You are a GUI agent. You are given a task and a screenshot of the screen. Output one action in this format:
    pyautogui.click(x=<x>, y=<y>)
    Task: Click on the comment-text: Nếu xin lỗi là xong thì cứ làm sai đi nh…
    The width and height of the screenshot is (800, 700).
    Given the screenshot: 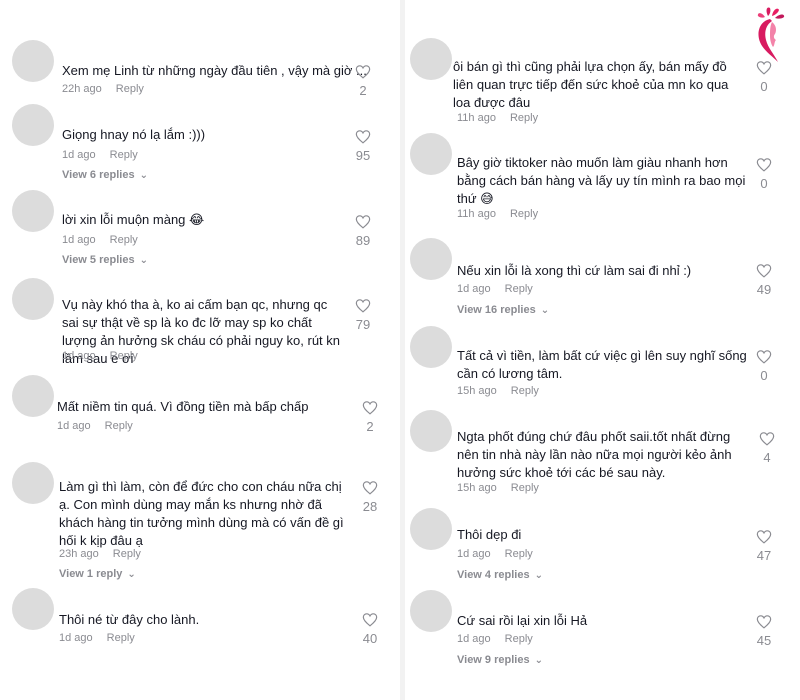 What is the action you would take?
    pyautogui.click(x=574, y=270)
    